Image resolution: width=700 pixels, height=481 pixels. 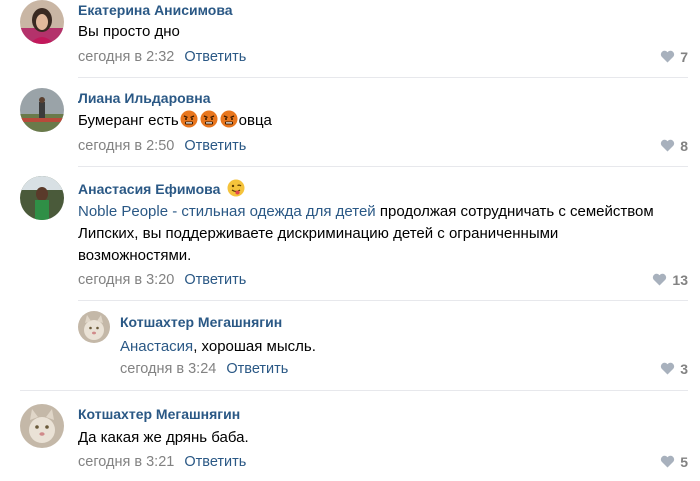 What do you see at coordinates (684, 462) in the screenshot?
I see `like-count: 5` at bounding box center [684, 462].